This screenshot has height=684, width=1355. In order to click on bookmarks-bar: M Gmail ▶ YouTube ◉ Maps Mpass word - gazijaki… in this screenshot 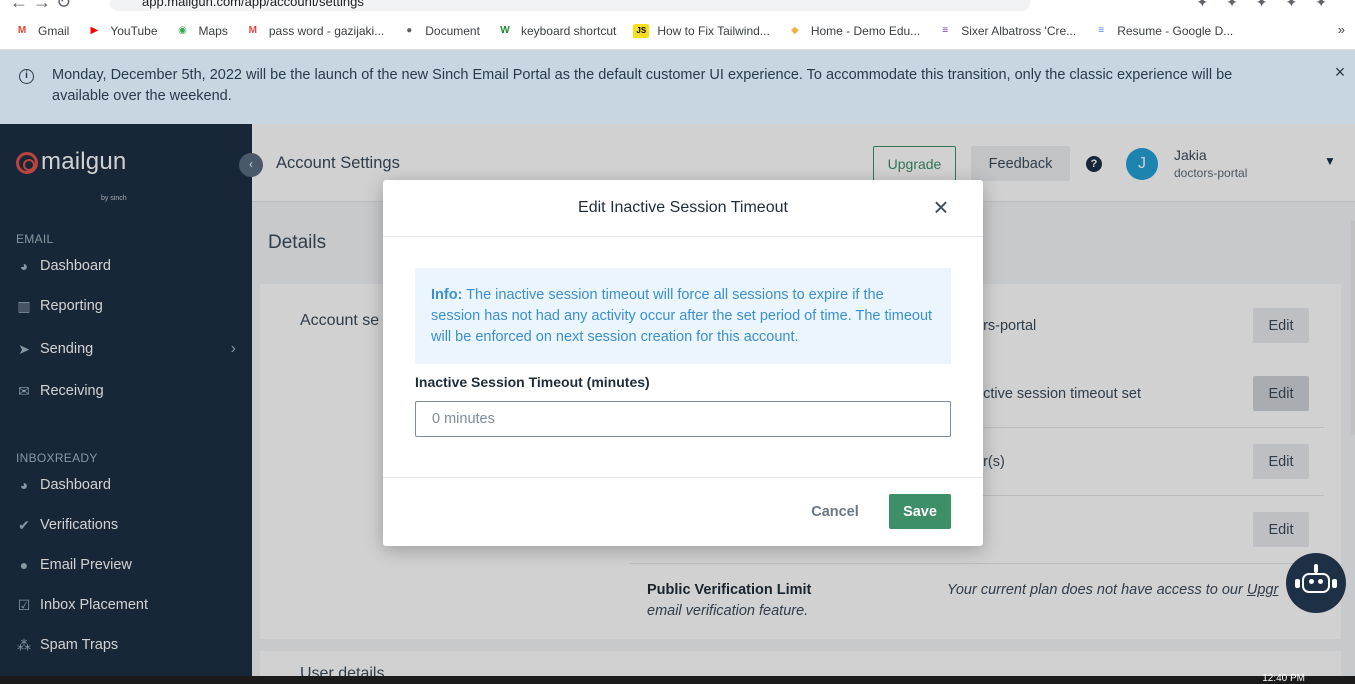, I will do `click(677, 31)`.